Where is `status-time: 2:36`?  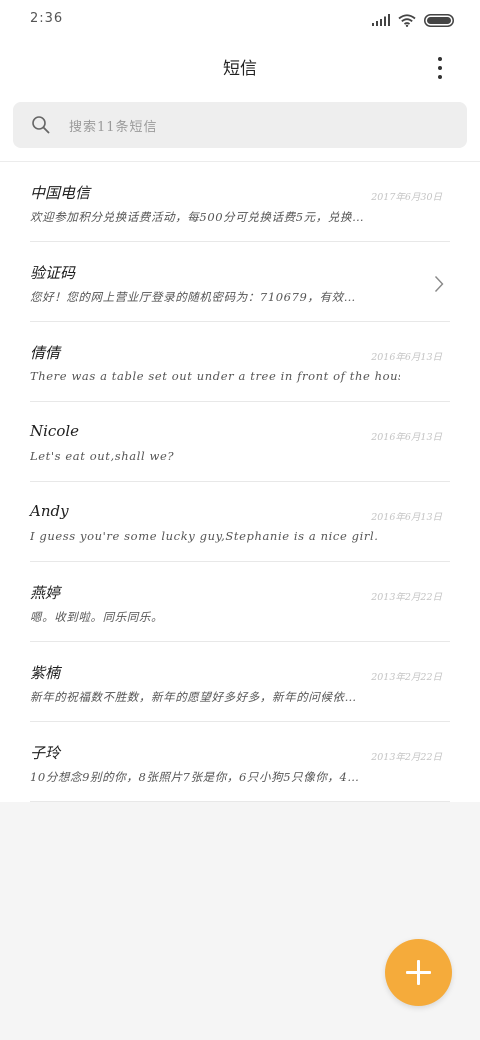 status-time: 2:36 is located at coordinates (47, 18).